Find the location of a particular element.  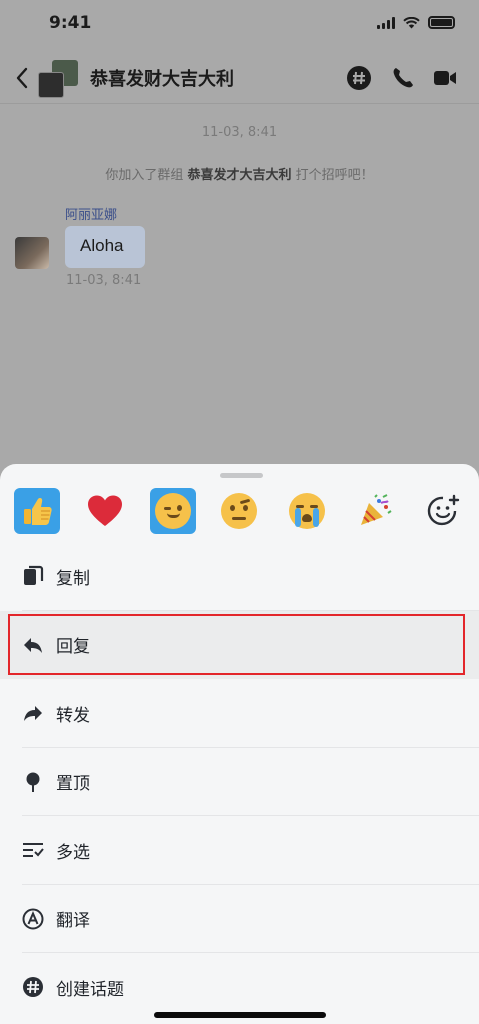

signal-icon is located at coordinates (386, 22).